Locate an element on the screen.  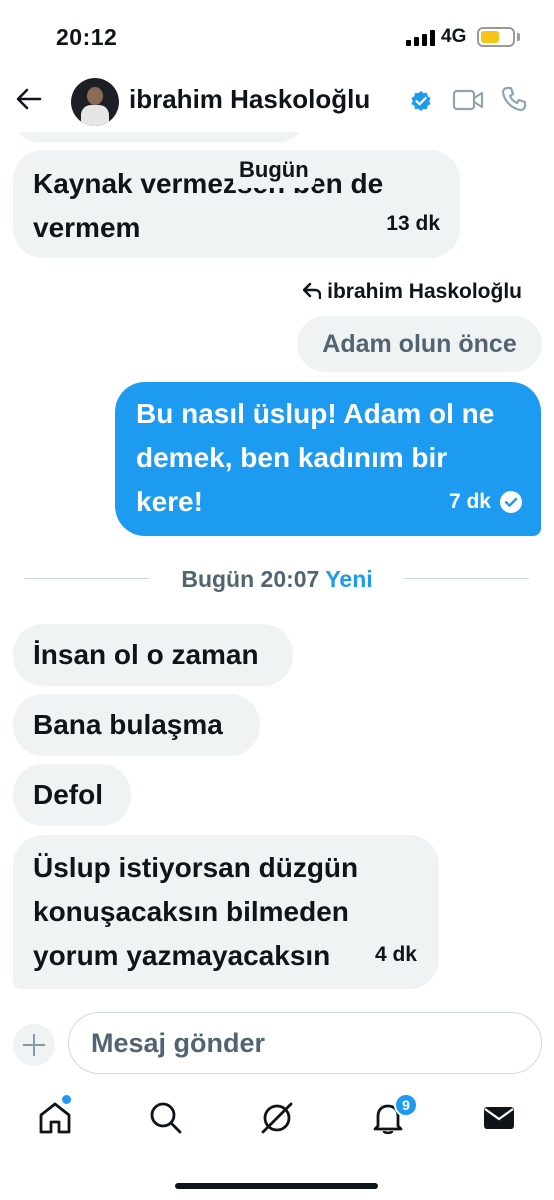
previous-message-bubble is located at coordinates (159, 137).